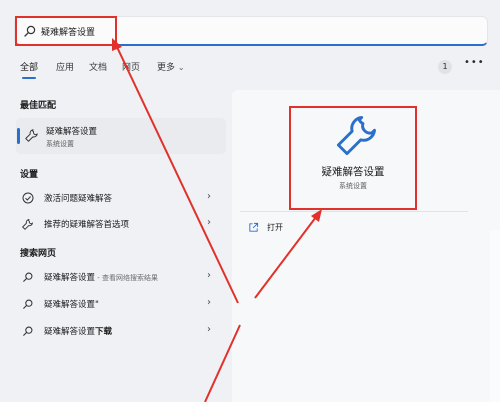  Describe the element at coordinates (353, 186) in the screenshot. I see `detail-subtitle: 系统设置` at that location.